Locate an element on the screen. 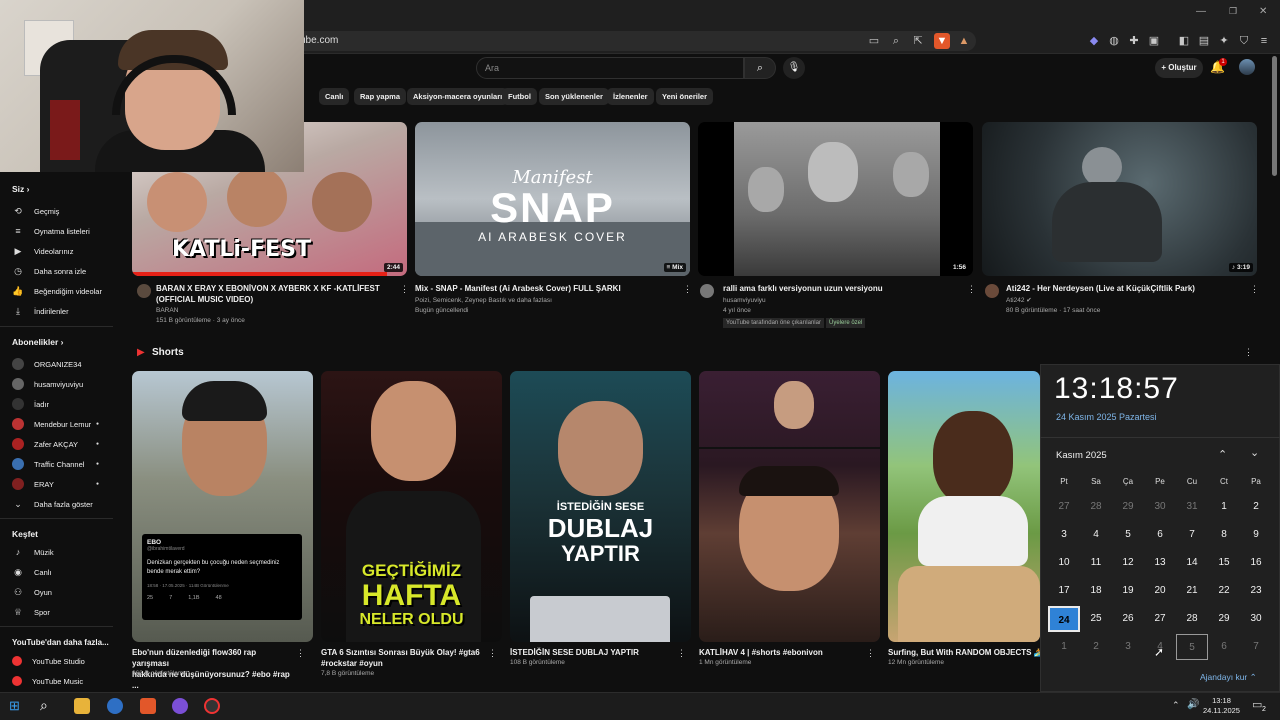  menu-icon: ≡ is located at coordinates (1264, 41).